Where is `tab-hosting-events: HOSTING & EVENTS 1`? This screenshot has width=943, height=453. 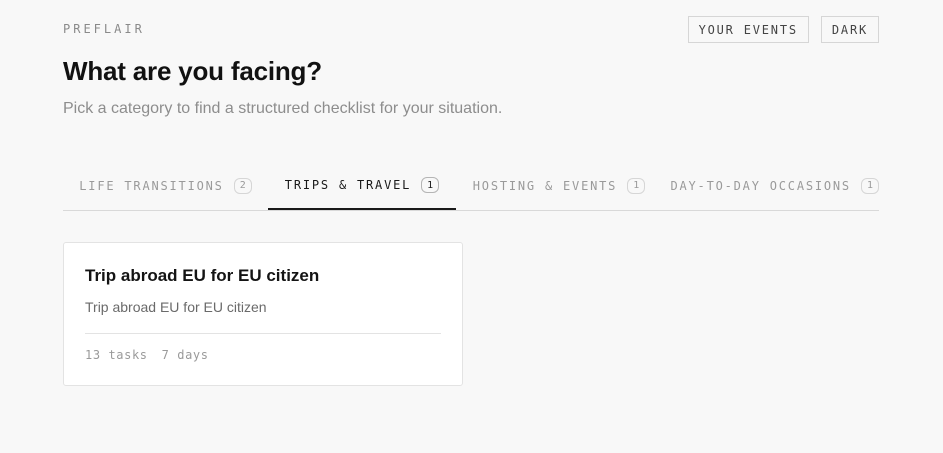 tab-hosting-events: HOSTING & EVENTS 1 is located at coordinates (559, 185).